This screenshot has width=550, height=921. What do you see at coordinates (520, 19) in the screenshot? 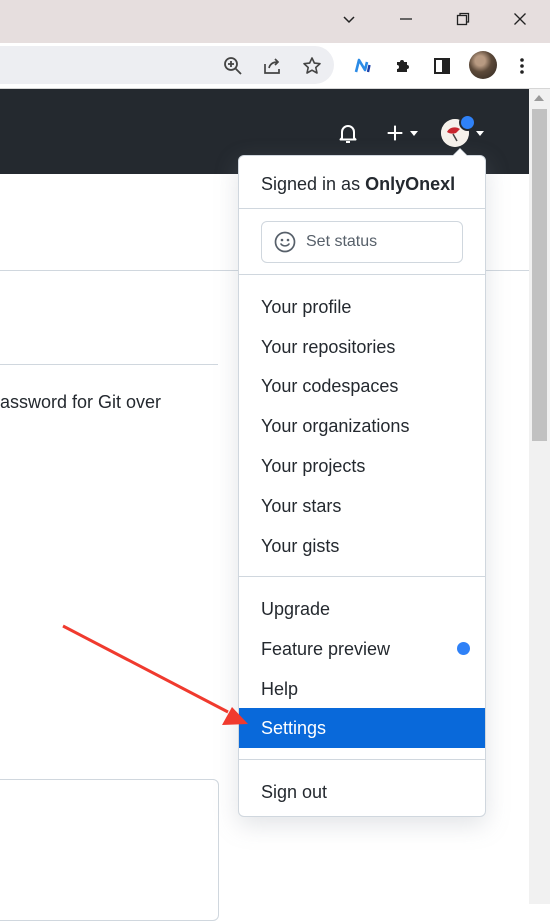
I see `close-icon` at bounding box center [520, 19].